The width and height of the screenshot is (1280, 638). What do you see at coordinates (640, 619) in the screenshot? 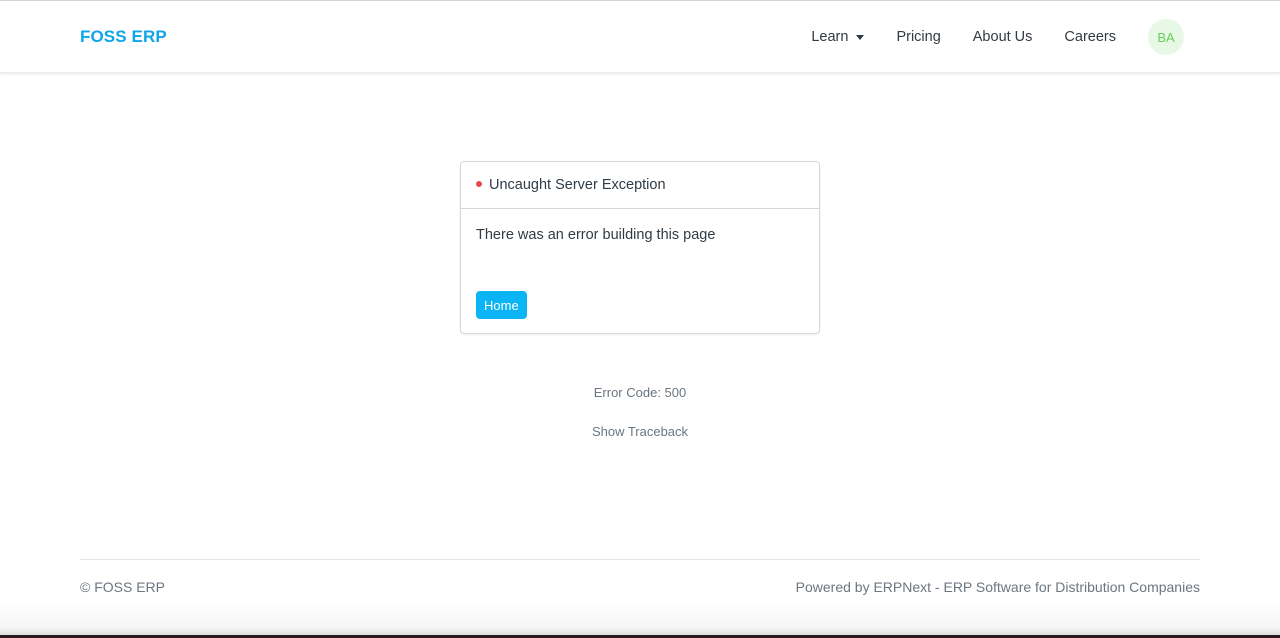
I see `bottom-shadow` at bounding box center [640, 619].